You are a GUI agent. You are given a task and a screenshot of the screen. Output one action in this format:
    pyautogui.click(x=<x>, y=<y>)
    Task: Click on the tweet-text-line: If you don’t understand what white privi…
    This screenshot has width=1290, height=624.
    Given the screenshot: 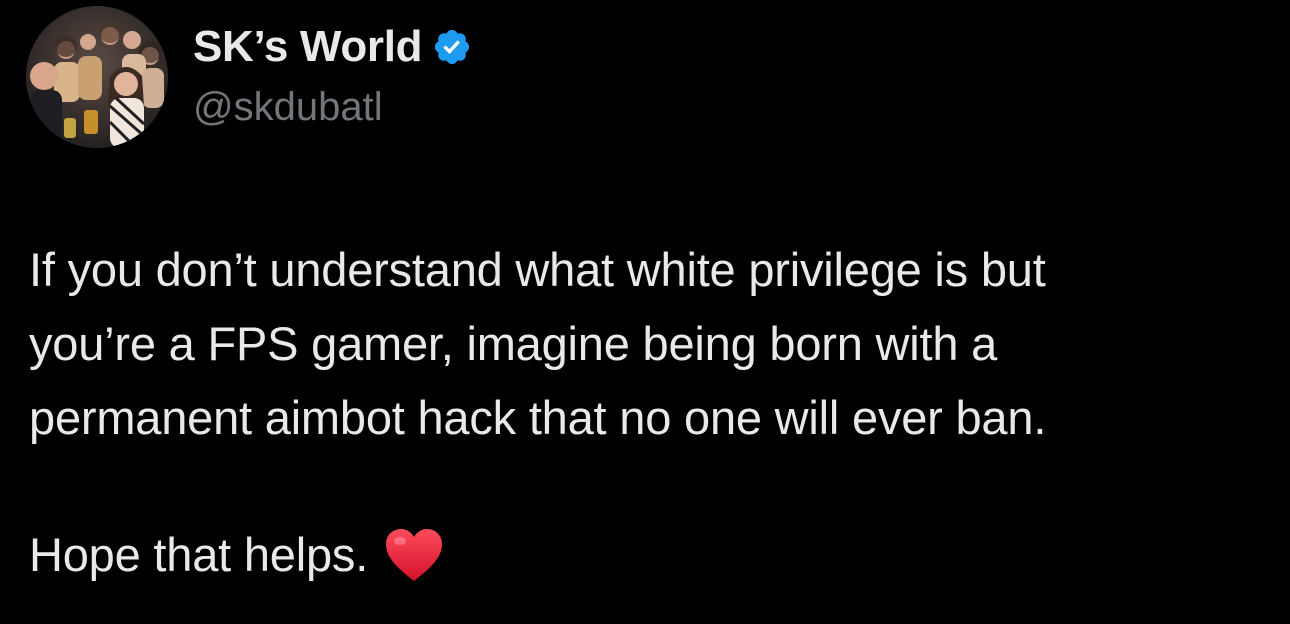 What is the action you would take?
    pyautogui.click(x=537, y=269)
    